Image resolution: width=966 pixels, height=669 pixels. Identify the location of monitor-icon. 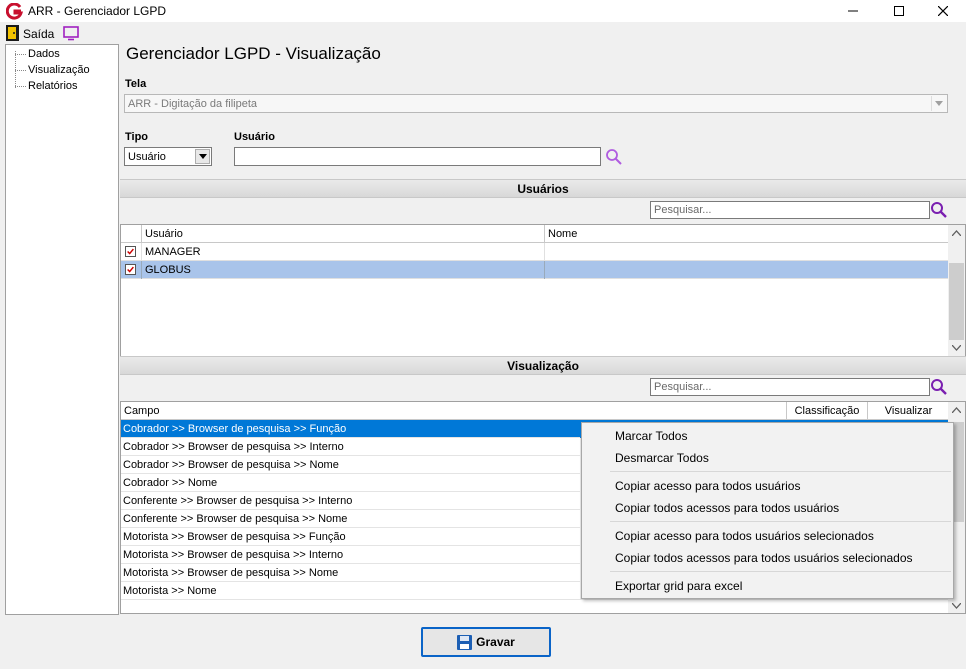
(71, 33).